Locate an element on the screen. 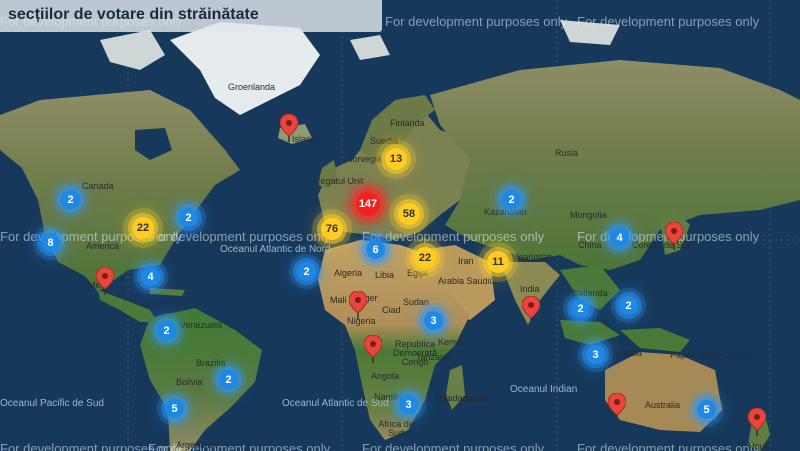 The image size is (800, 451). label-south-africa: Africa de Sud is located at coordinates (396, 428).